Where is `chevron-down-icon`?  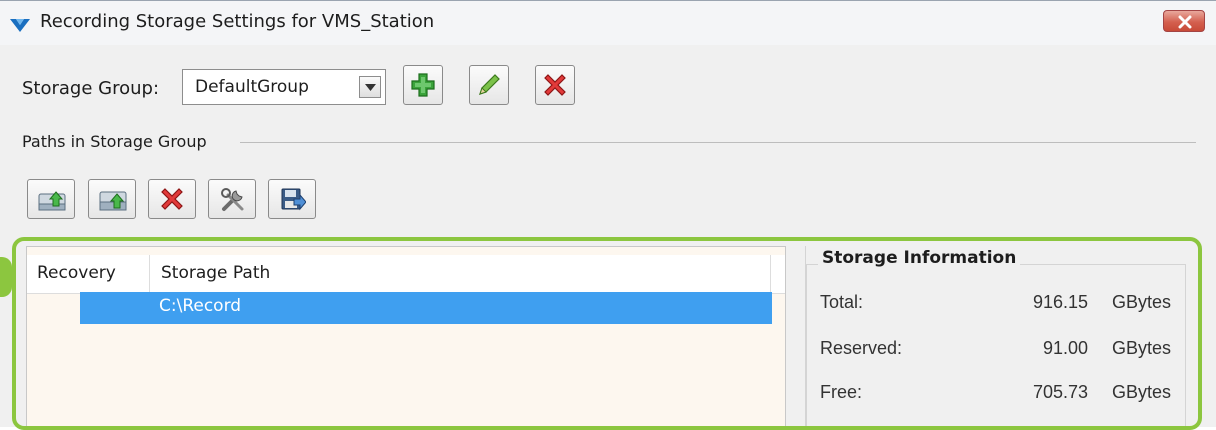 chevron-down-icon is located at coordinates (370, 87).